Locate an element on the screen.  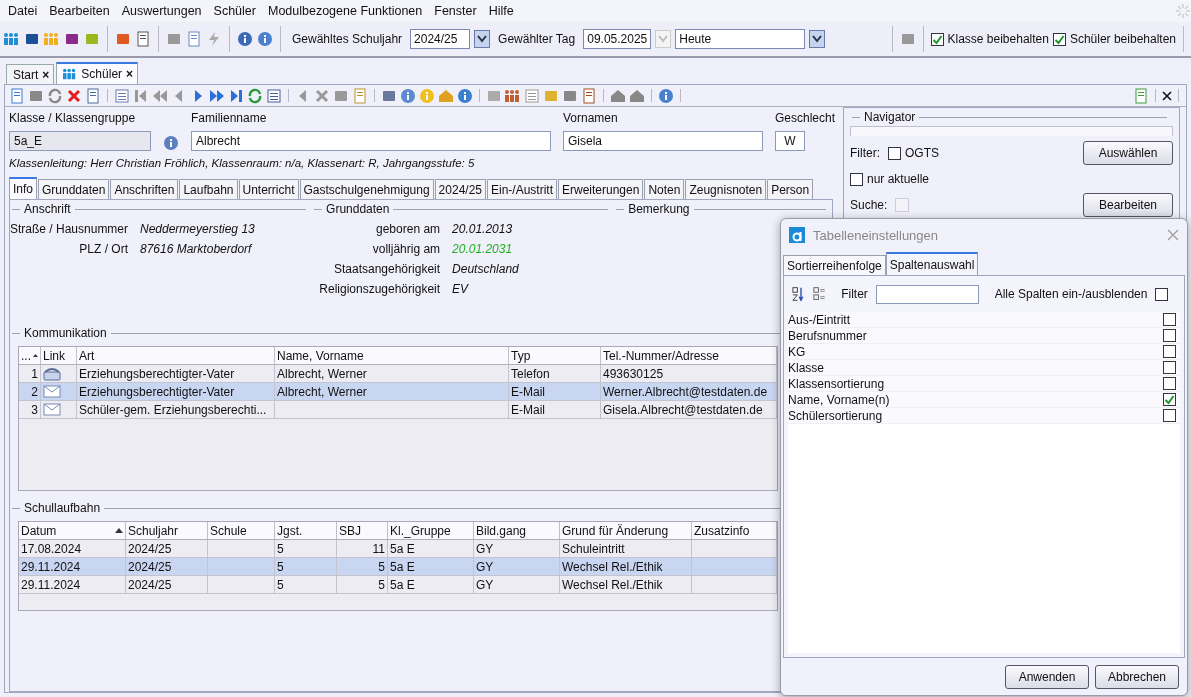
cancel-button: Abbrechen is located at coordinates (1137, 677).